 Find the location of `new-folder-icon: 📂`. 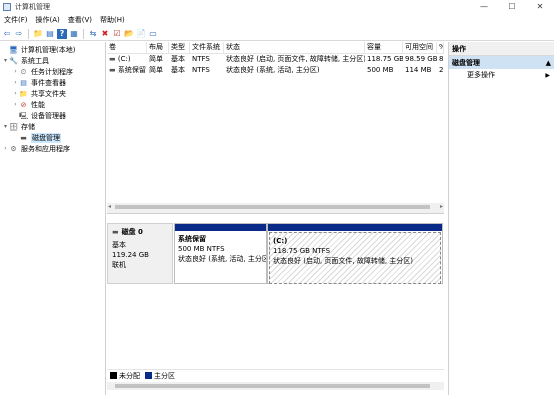

new-folder-icon: 📂 is located at coordinates (129, 34).